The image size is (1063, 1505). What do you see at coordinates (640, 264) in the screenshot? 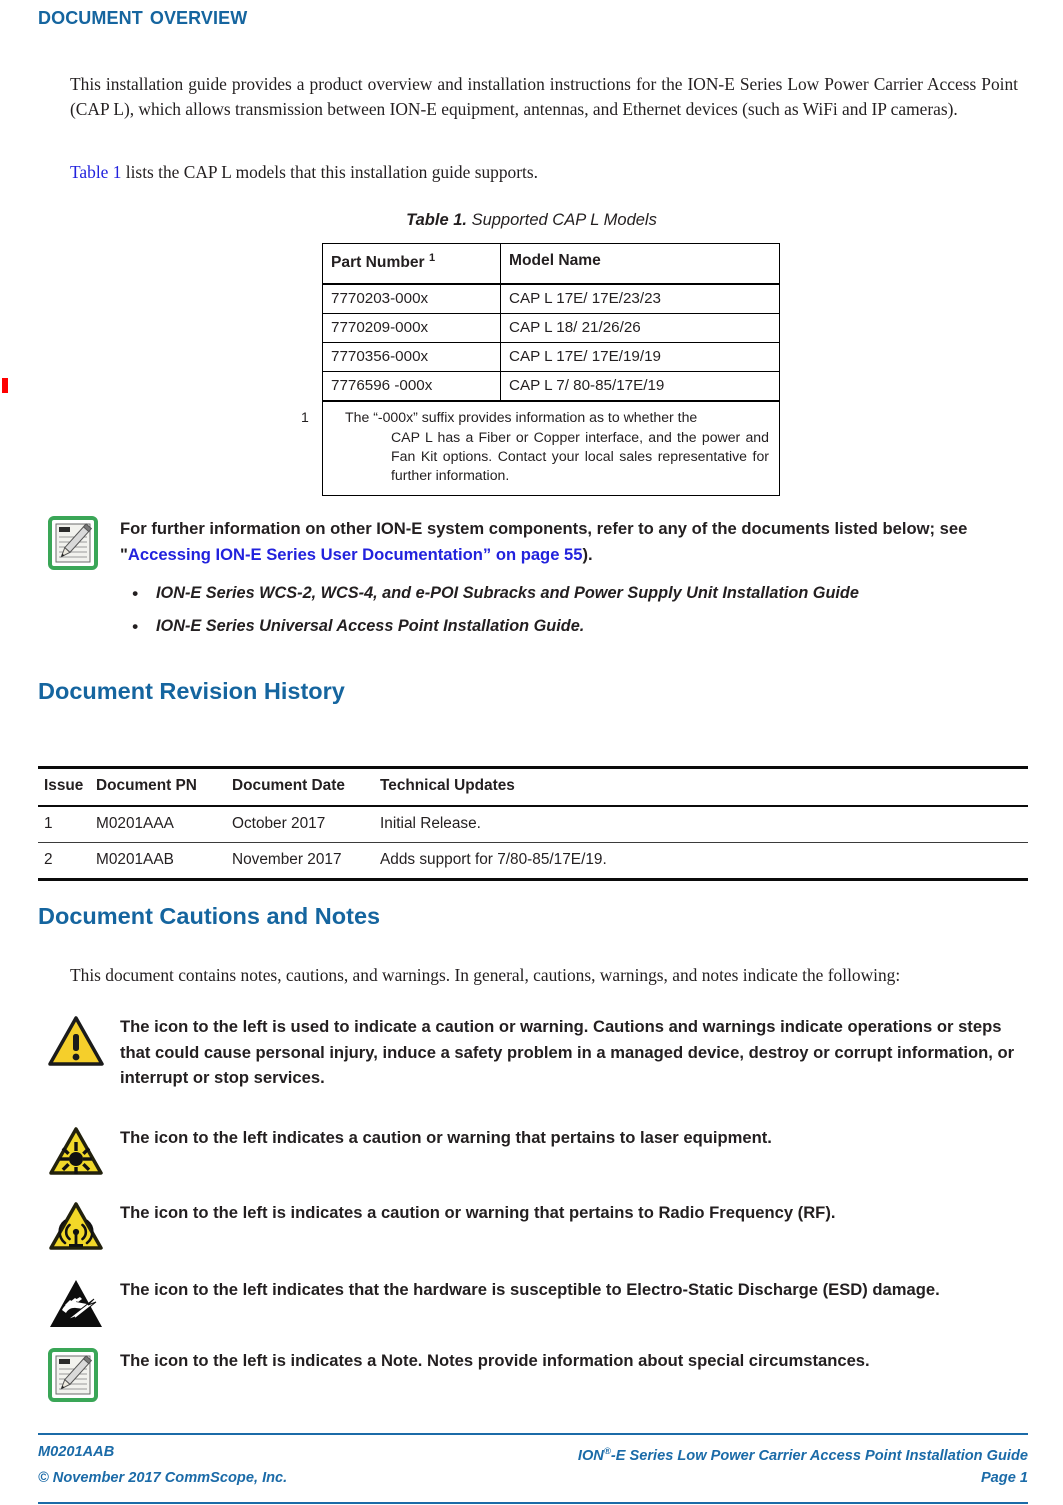
I see `table1-col-model-name: Model Name` at bounding box center [640, 264].